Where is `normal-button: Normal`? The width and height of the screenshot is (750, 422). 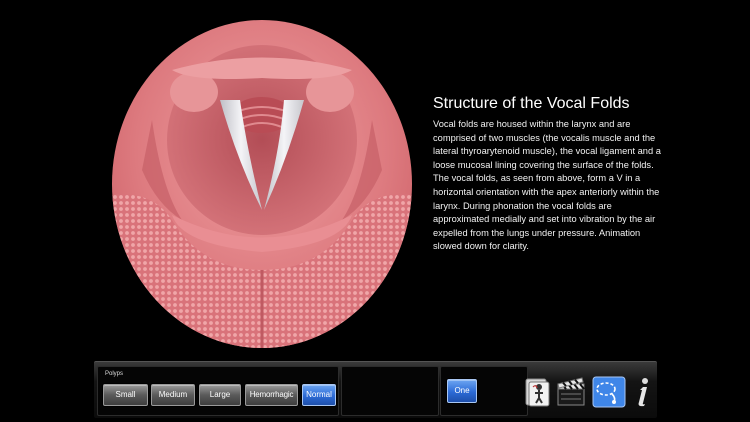
normal-button: Normal is located at coordinates (319, 395).